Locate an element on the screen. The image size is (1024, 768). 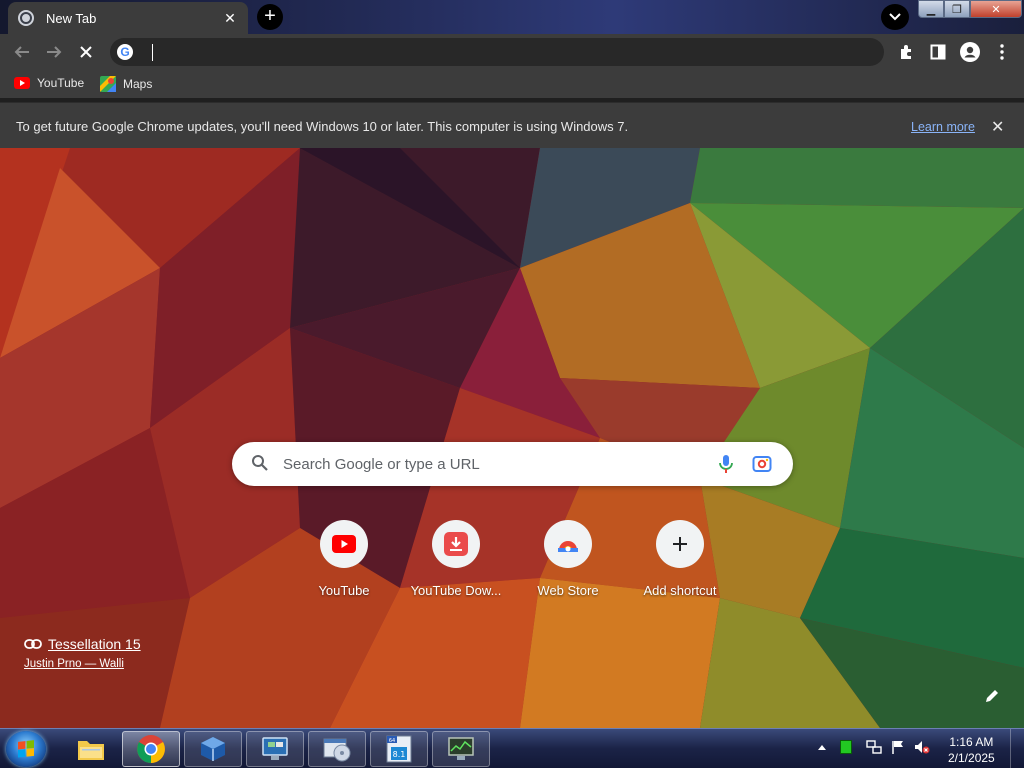
minimize-button: ▁ is located at coordinates (931, 9).